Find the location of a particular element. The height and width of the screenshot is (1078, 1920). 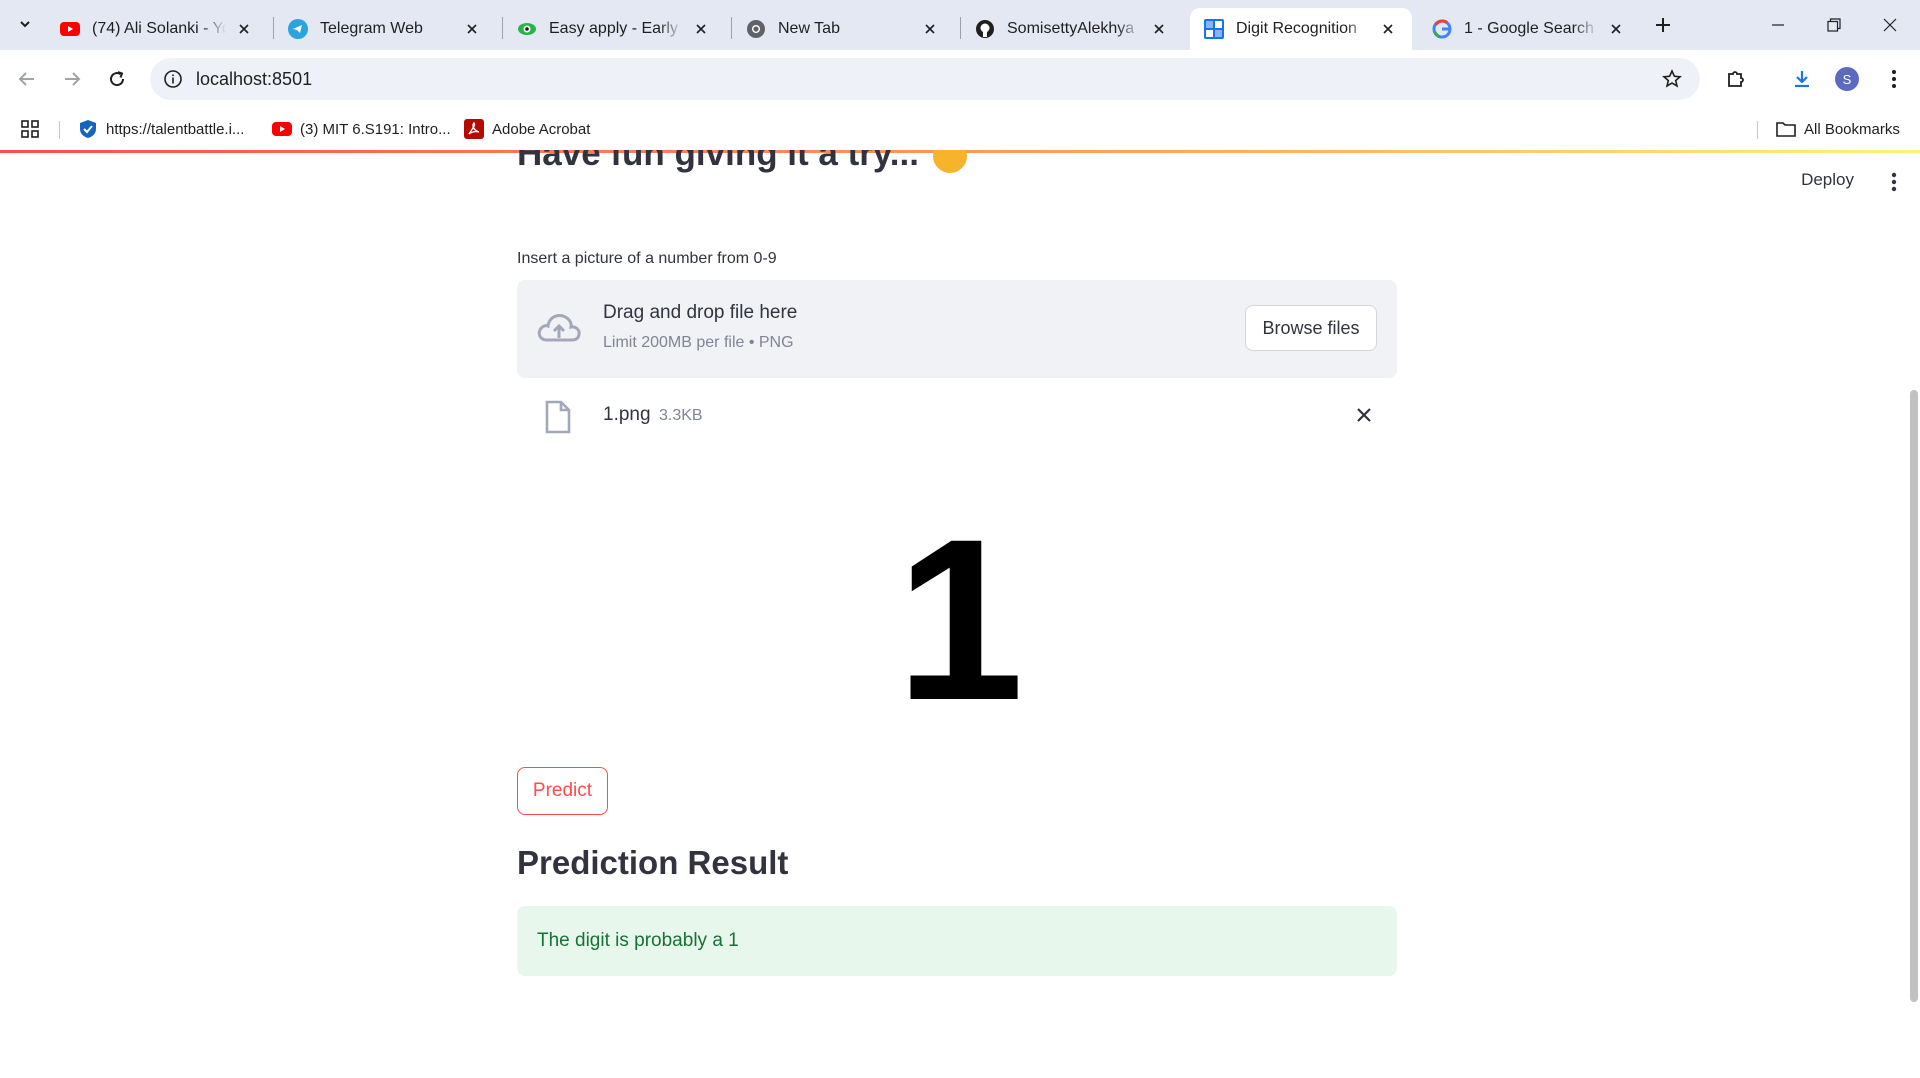

predict-button: Predict is located at coordinates (562, 791).